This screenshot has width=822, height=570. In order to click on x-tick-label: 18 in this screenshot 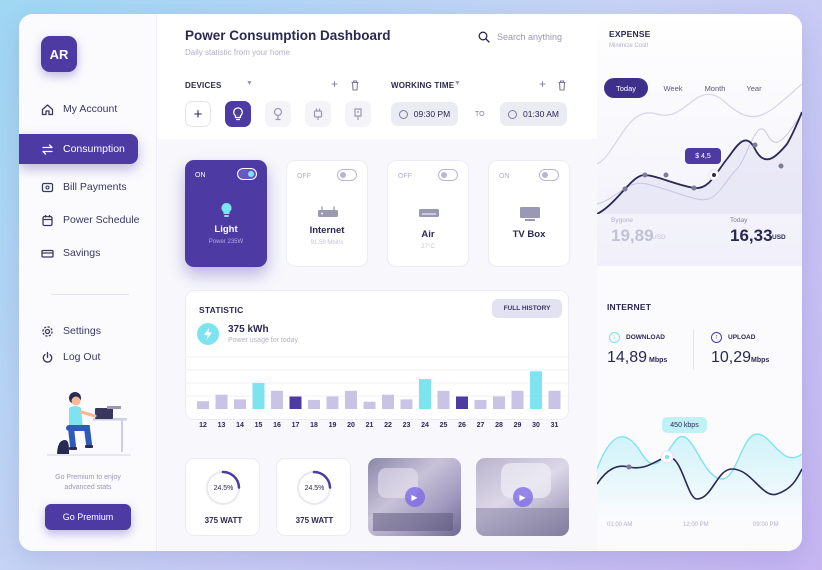, I will do `click(314, 425)`.